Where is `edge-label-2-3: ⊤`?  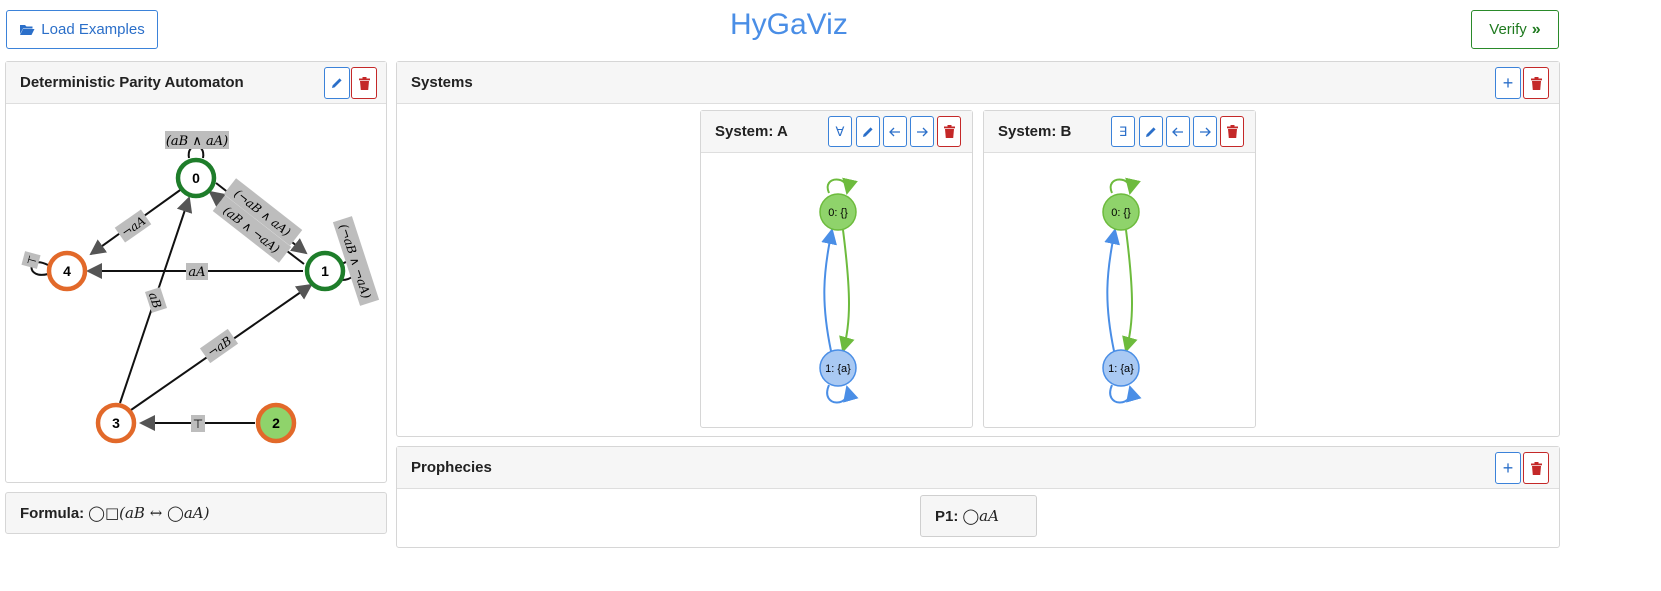
edge-label-2-3: ⊤ is located at coordinates (198, 423).